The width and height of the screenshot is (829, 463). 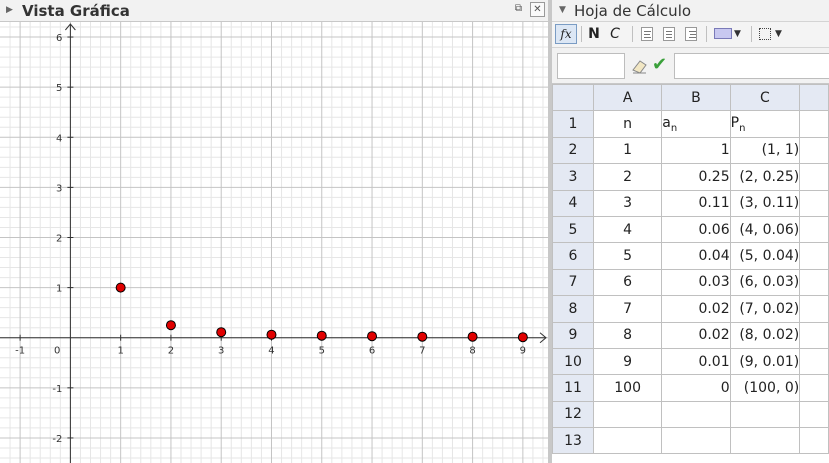 I want to click on toolbar-separator, so click(x=632, y=34).